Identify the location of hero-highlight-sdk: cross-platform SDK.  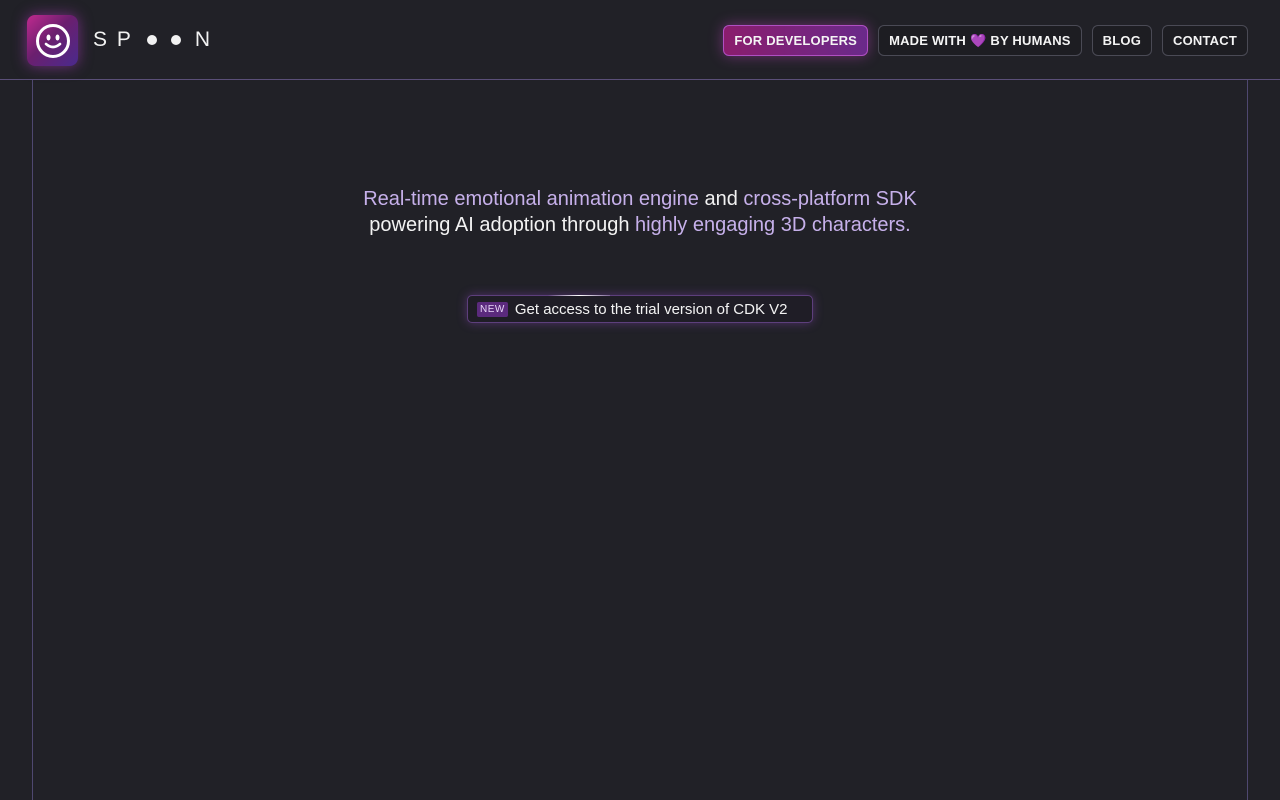
(830, 199).